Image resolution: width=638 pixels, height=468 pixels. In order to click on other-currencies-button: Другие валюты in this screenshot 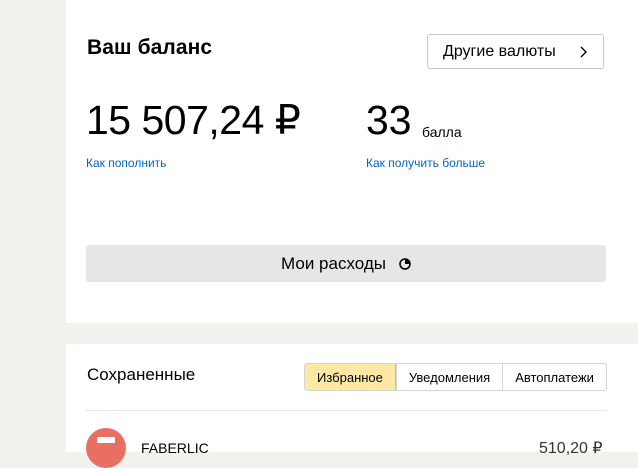, I will do `click(515, 51)`.